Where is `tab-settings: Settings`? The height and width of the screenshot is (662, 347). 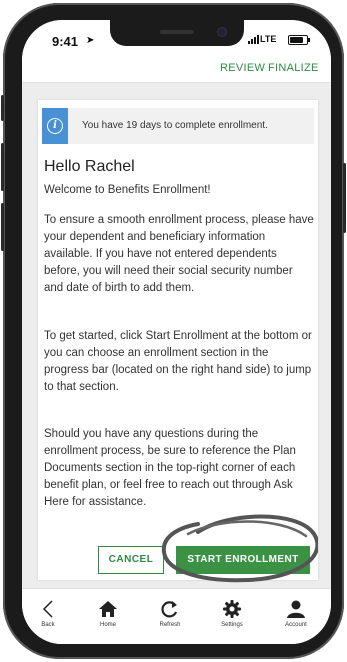 tab-settings: Settings is located at coordinates (232, 613).